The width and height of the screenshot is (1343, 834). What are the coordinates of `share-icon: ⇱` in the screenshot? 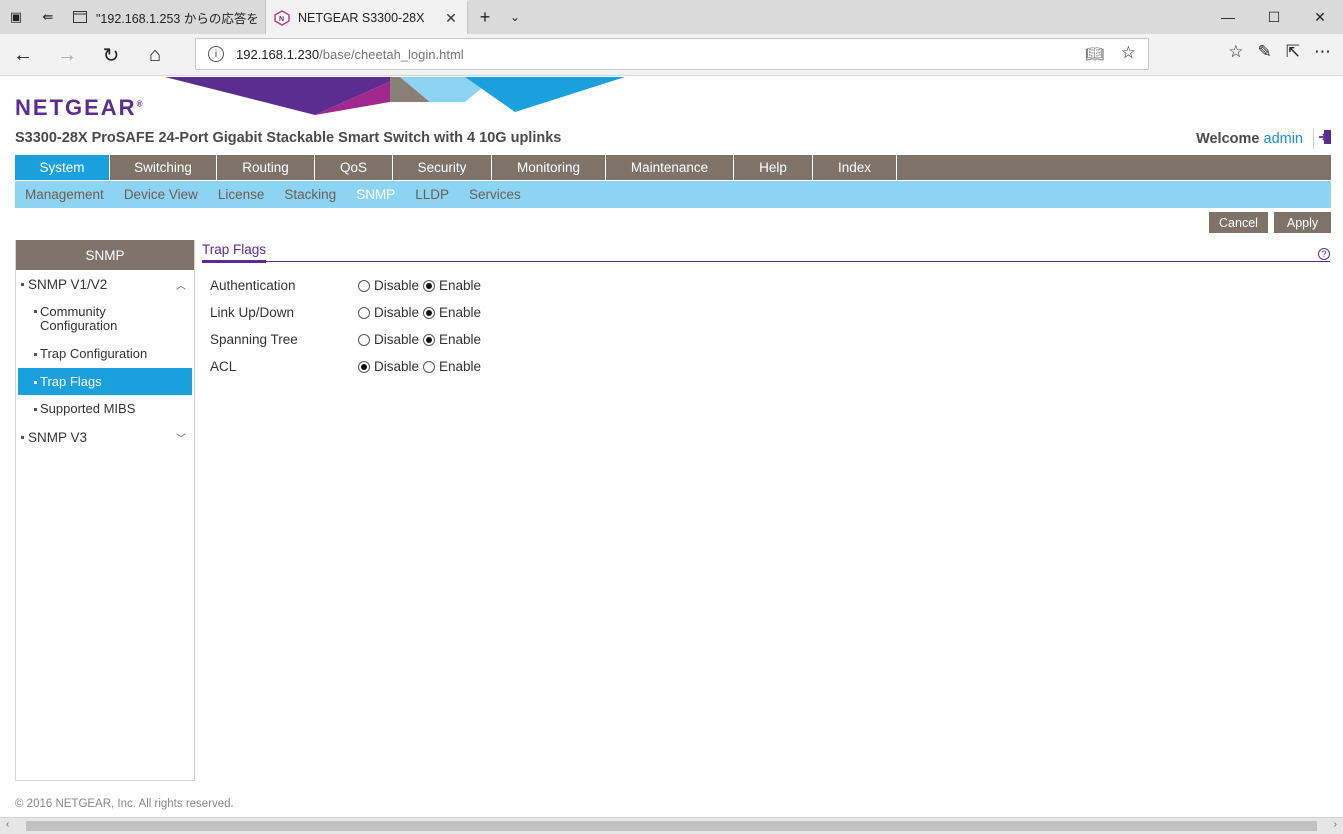 It's located at (1293, 52).